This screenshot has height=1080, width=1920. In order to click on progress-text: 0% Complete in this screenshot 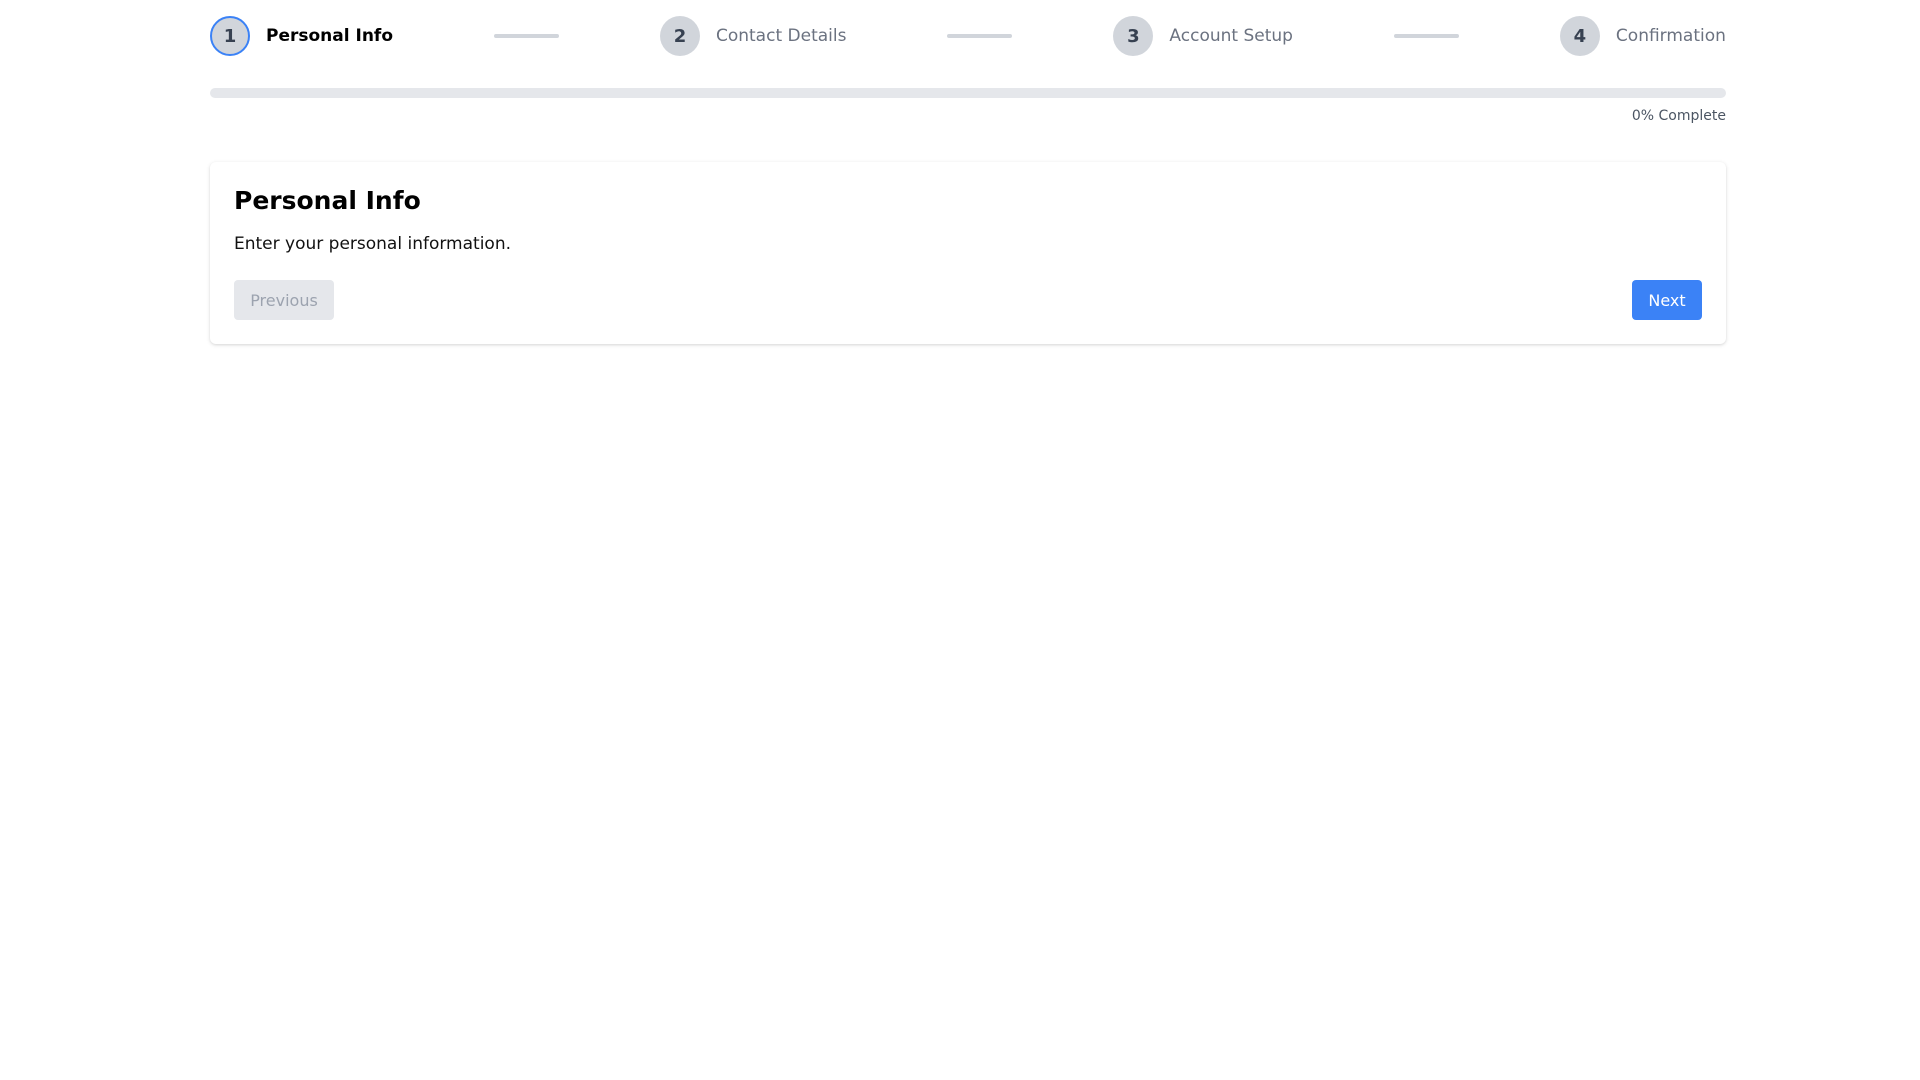, I will do `click(1678, 116)`.